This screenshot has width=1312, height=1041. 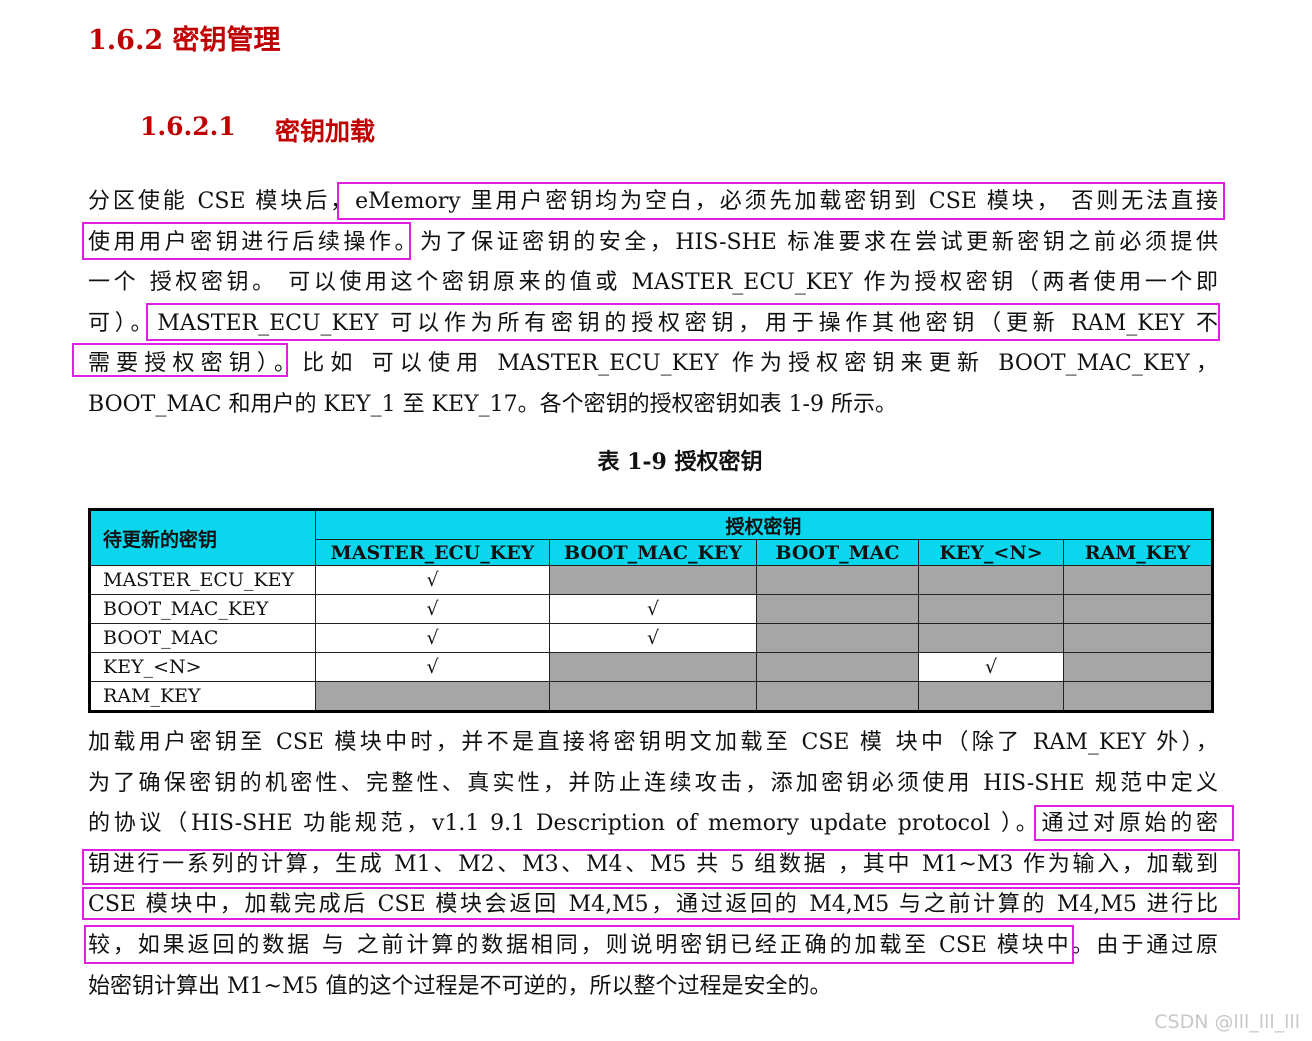 I want to click on table-row: RAM_KEY, so click(x=651, y=696).